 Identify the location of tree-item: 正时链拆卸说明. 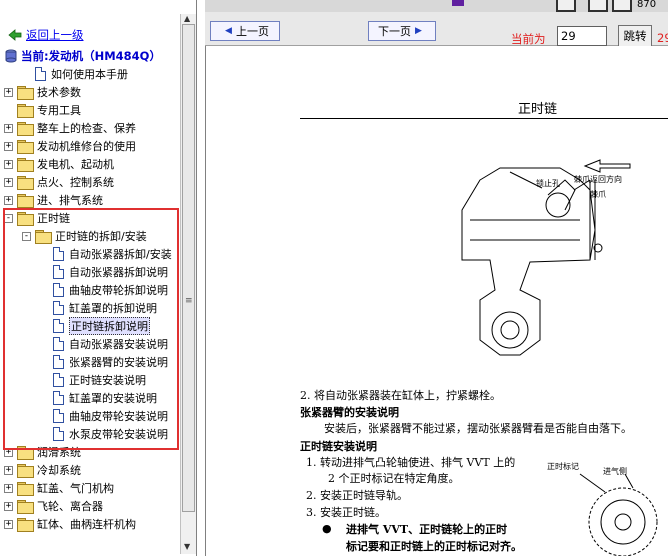
(95, 326).